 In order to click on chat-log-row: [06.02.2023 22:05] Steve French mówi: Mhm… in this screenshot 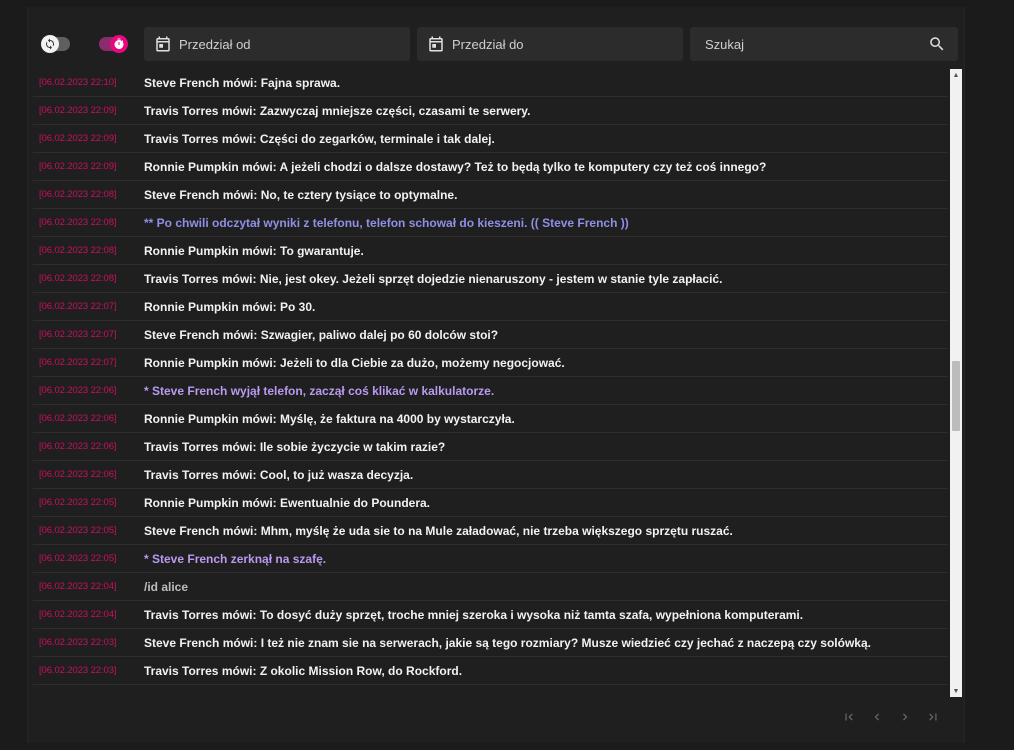, I will do `click(490, 531)`.